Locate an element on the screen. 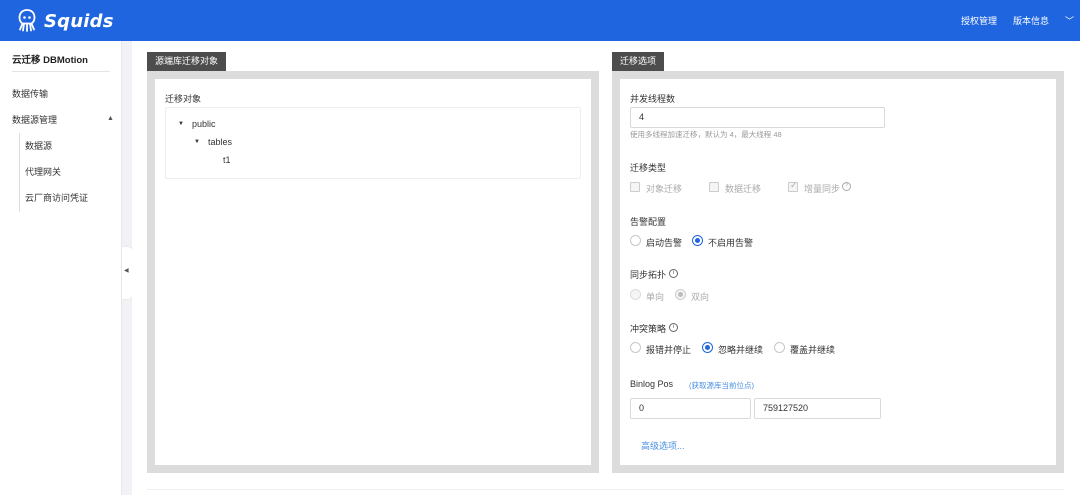 This screenshot has width=1080, height=495. checkbox-incremental-sync-label: 增量同步 is located at coordinates (822, 189).